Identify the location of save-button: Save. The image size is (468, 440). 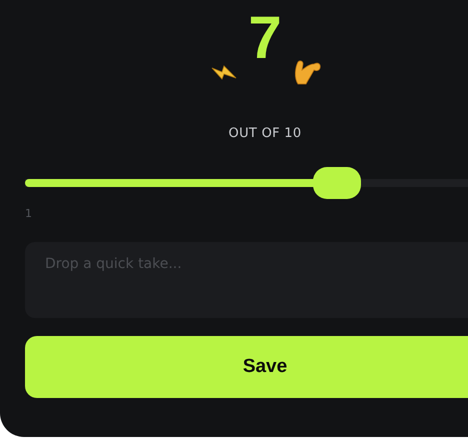
(246, 367).